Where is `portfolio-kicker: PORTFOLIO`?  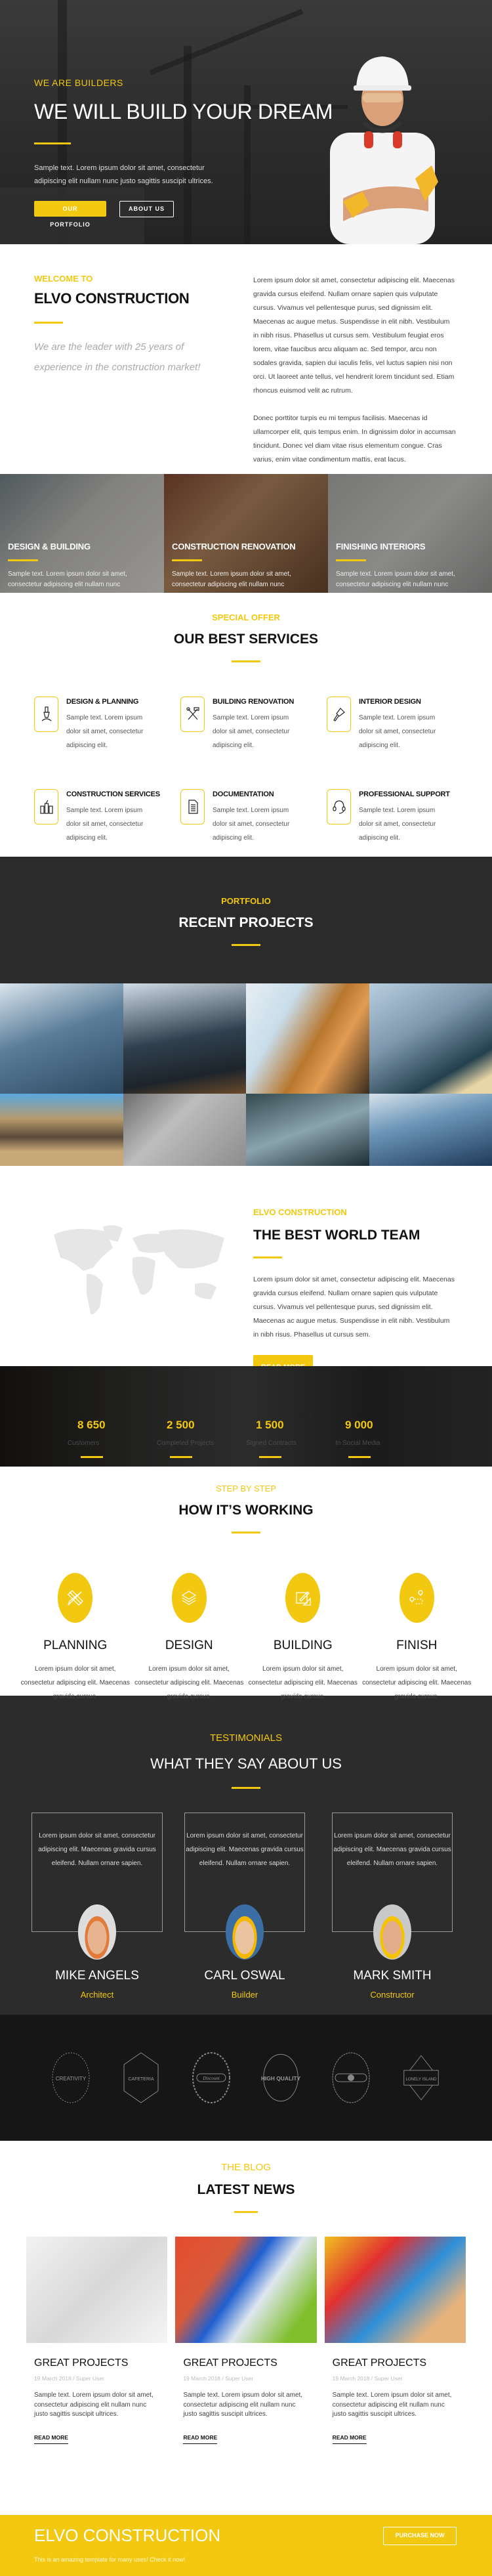
portfolio-kicker: PORTFOLIO is located at coordinates (246, 901).